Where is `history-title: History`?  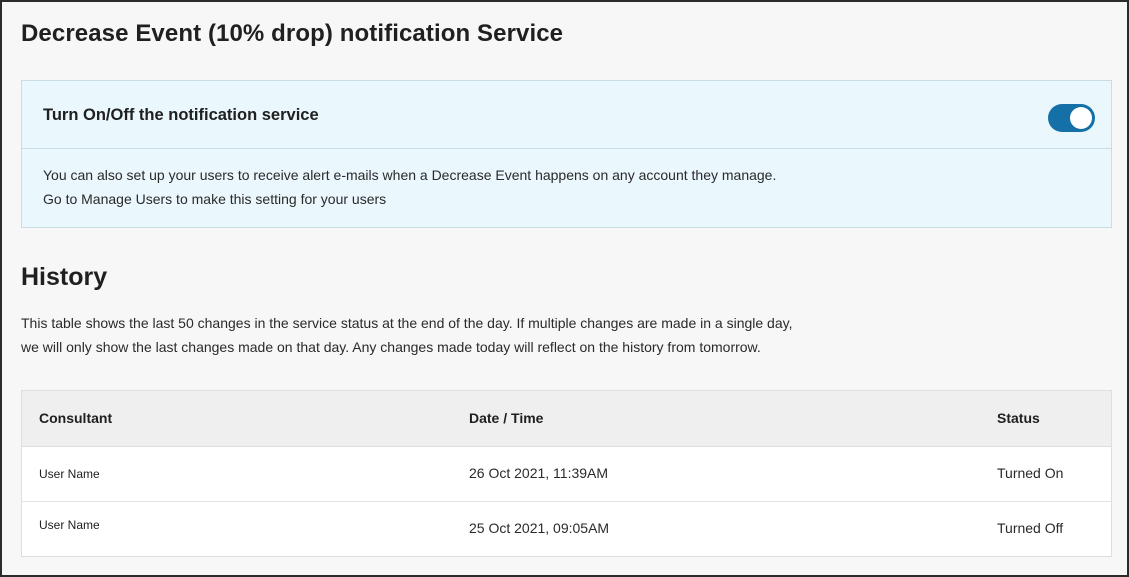
history-title: History is located at coordinates (64, 277).